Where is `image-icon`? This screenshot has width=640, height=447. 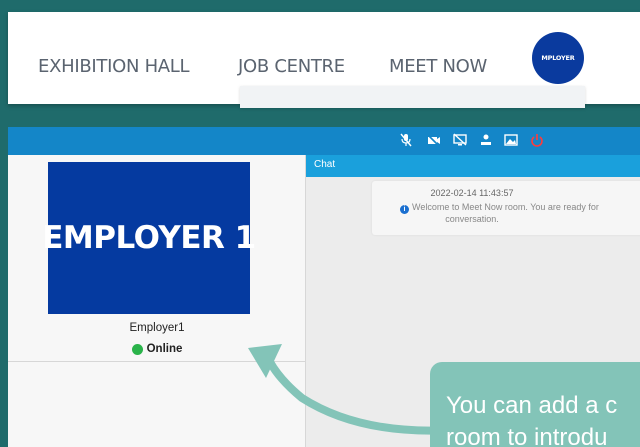
image-icon is located at coordinates (511, 140).